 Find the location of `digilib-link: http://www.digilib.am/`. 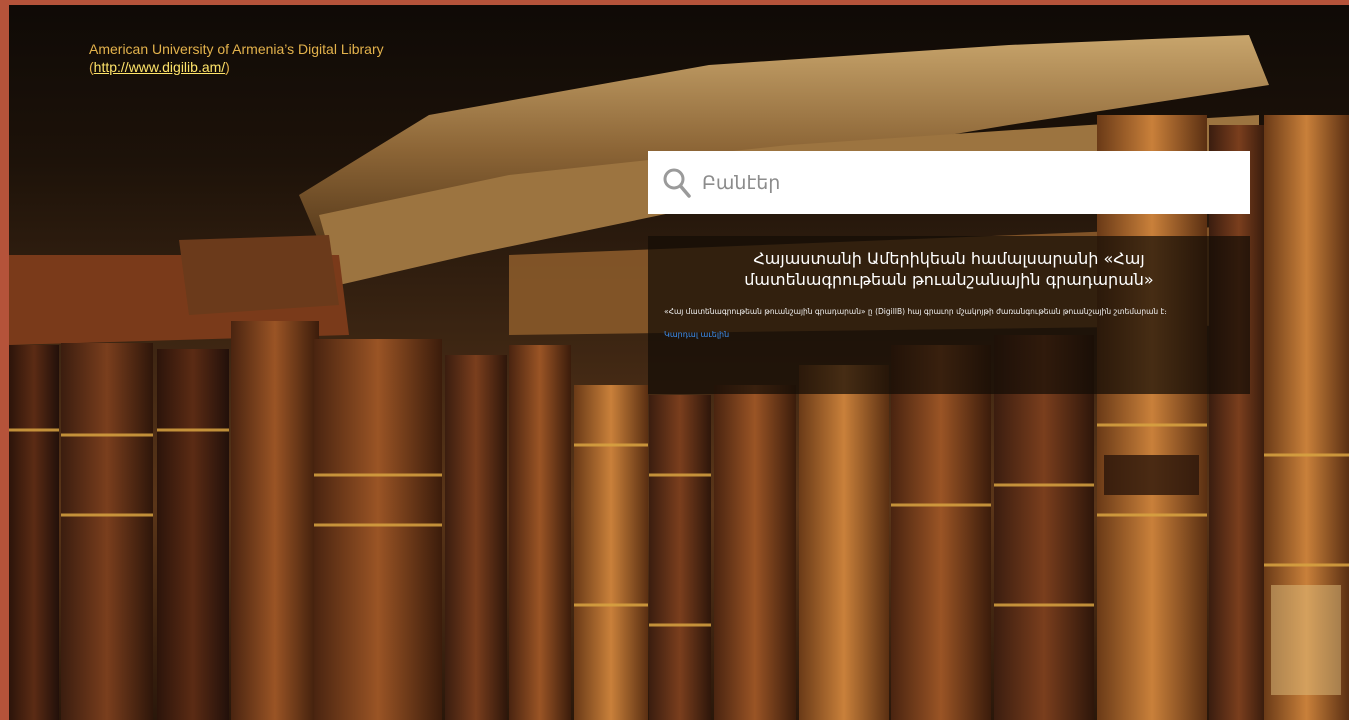

digilib-link: http://www.digilib.am/ is located at coordinates (160, 67).